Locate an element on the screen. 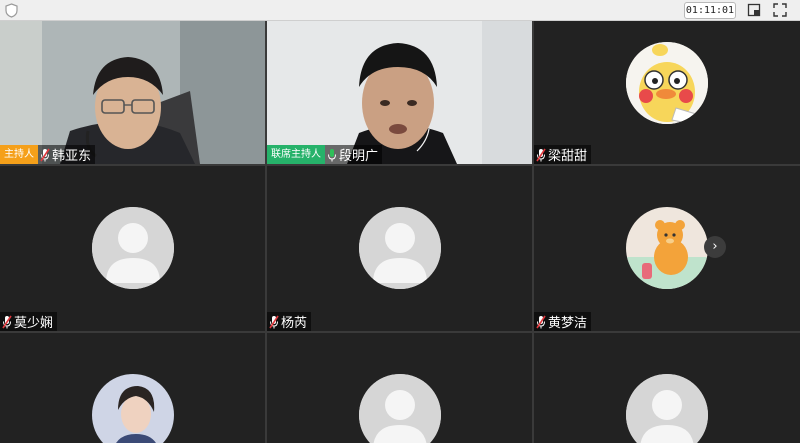  photo-avatar is located at coordinates (133, 408).